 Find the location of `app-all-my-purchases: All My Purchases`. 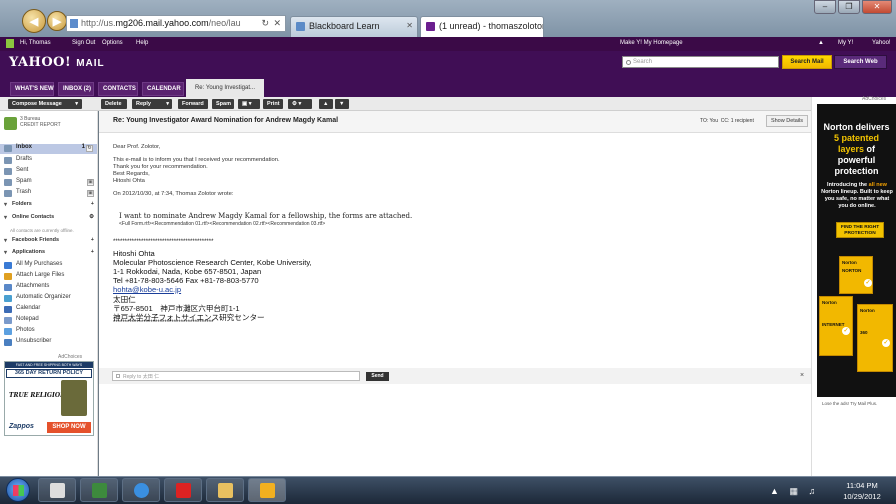

app-all-my-purchases: All My Purchases is located at coordinates (51, 266).